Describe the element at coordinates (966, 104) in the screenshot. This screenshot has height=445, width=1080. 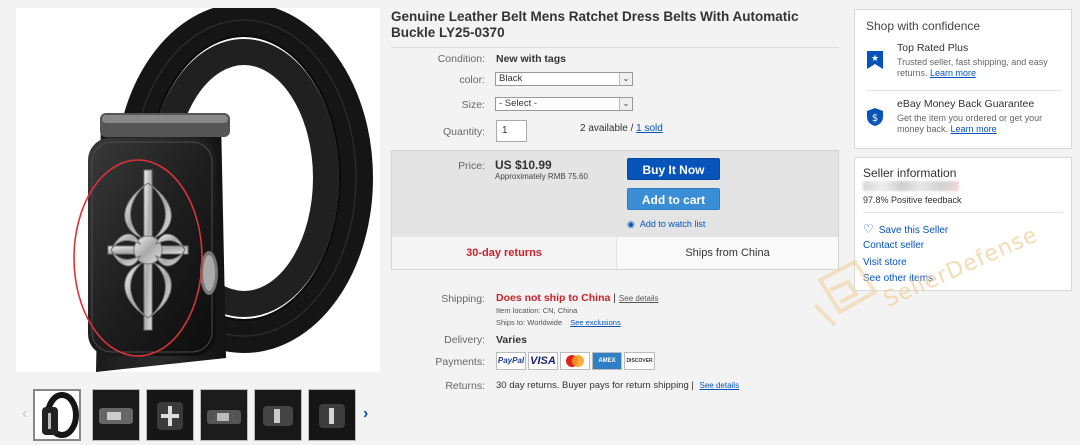
I see `money-back-heading: eBay Money Back Guarantee` at that location.